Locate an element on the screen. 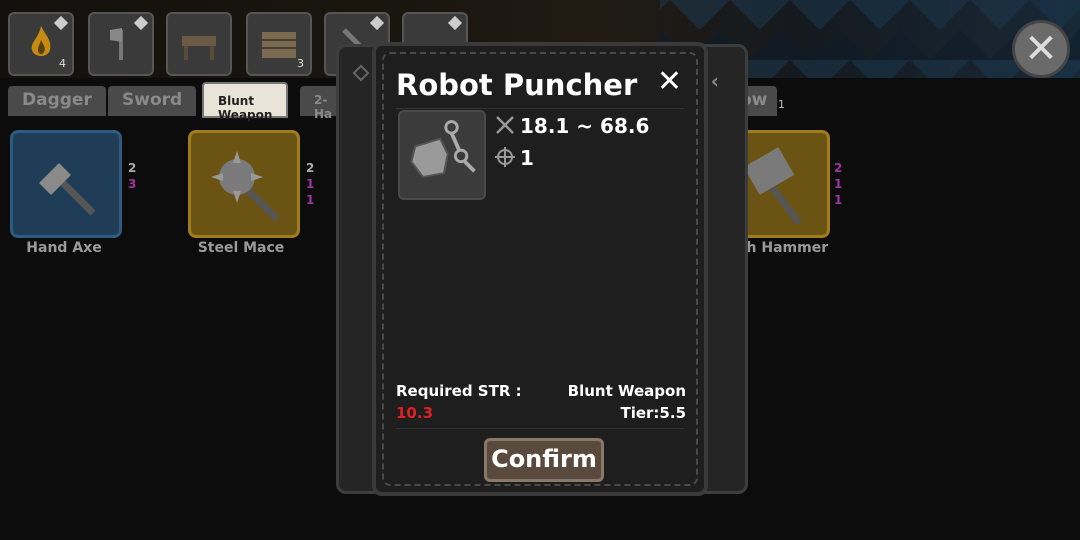 The image size is (1080, 540). slot-workbench is located at coordinates (199, 44).